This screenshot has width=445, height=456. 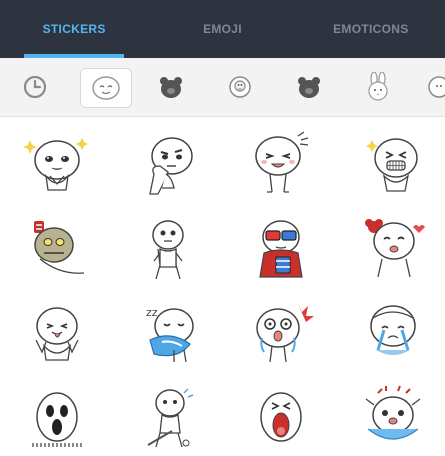 What do you see at coordinates (393, 333) in the screenshot?
I see `moon-tears-sticker` at bounding box center [393, 333].